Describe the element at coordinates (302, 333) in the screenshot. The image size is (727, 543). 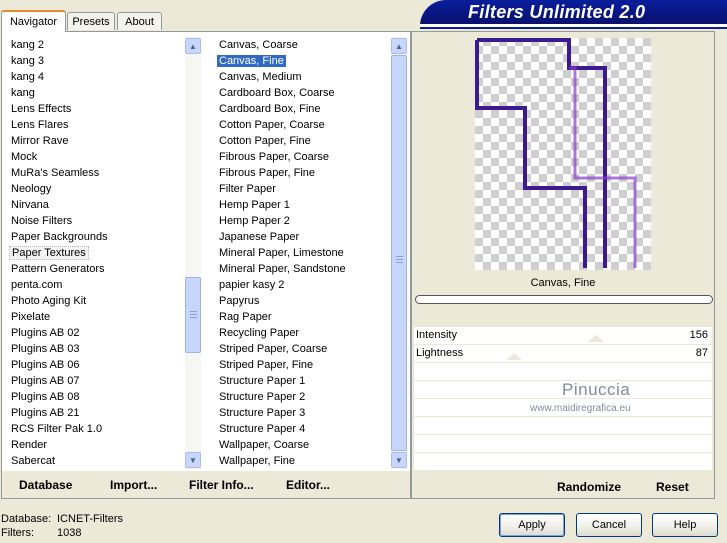
I see `filter-item: Recycling Paper` at that location.